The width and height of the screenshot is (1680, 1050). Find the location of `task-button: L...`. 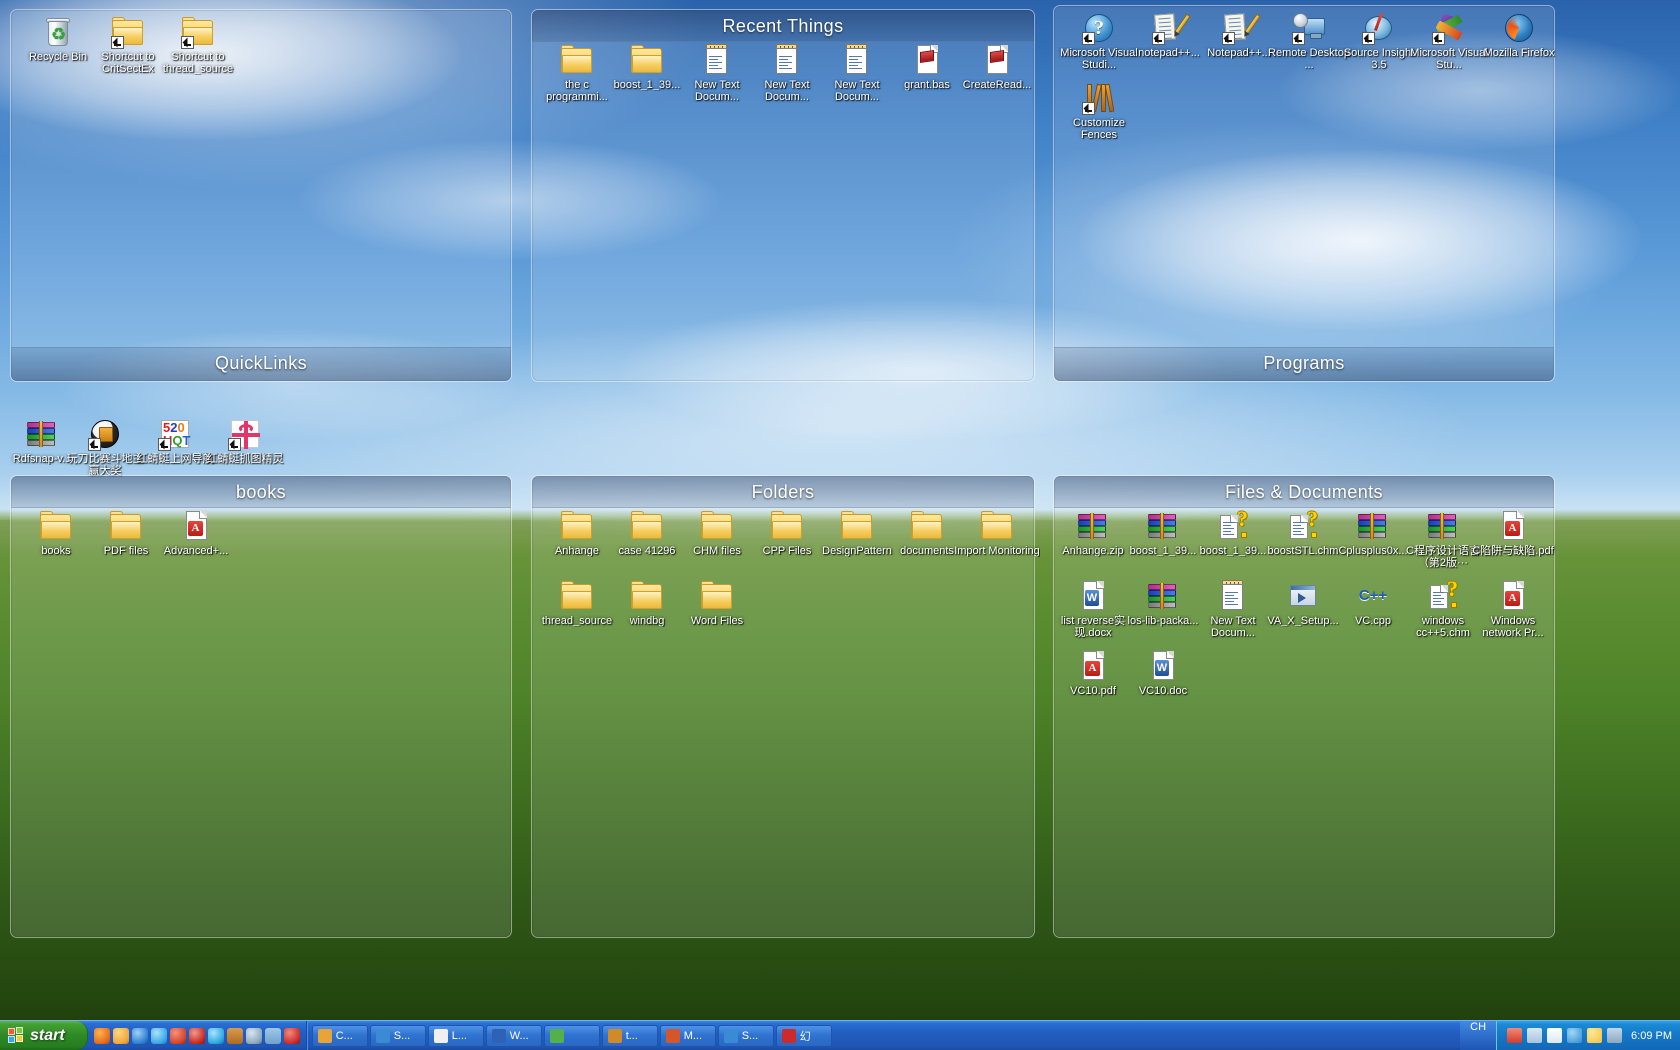

task-button: L... is located at coordinates (455, 1035).